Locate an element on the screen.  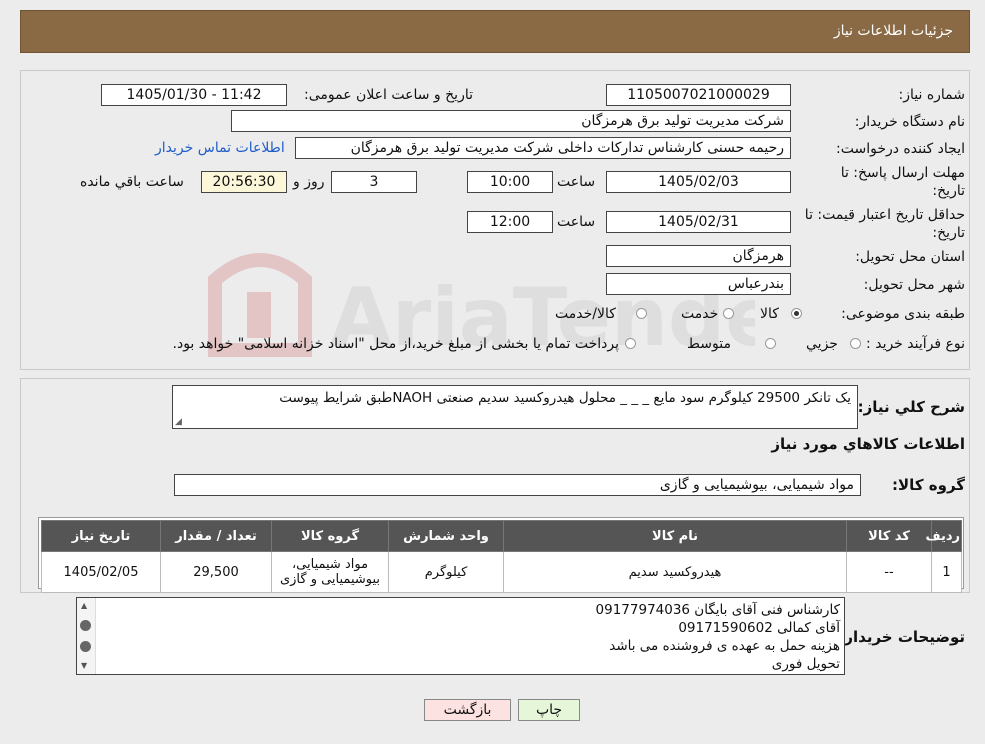
contact-info-link: اطلاعات تماس خریدار is located at coordinates (220, 148).